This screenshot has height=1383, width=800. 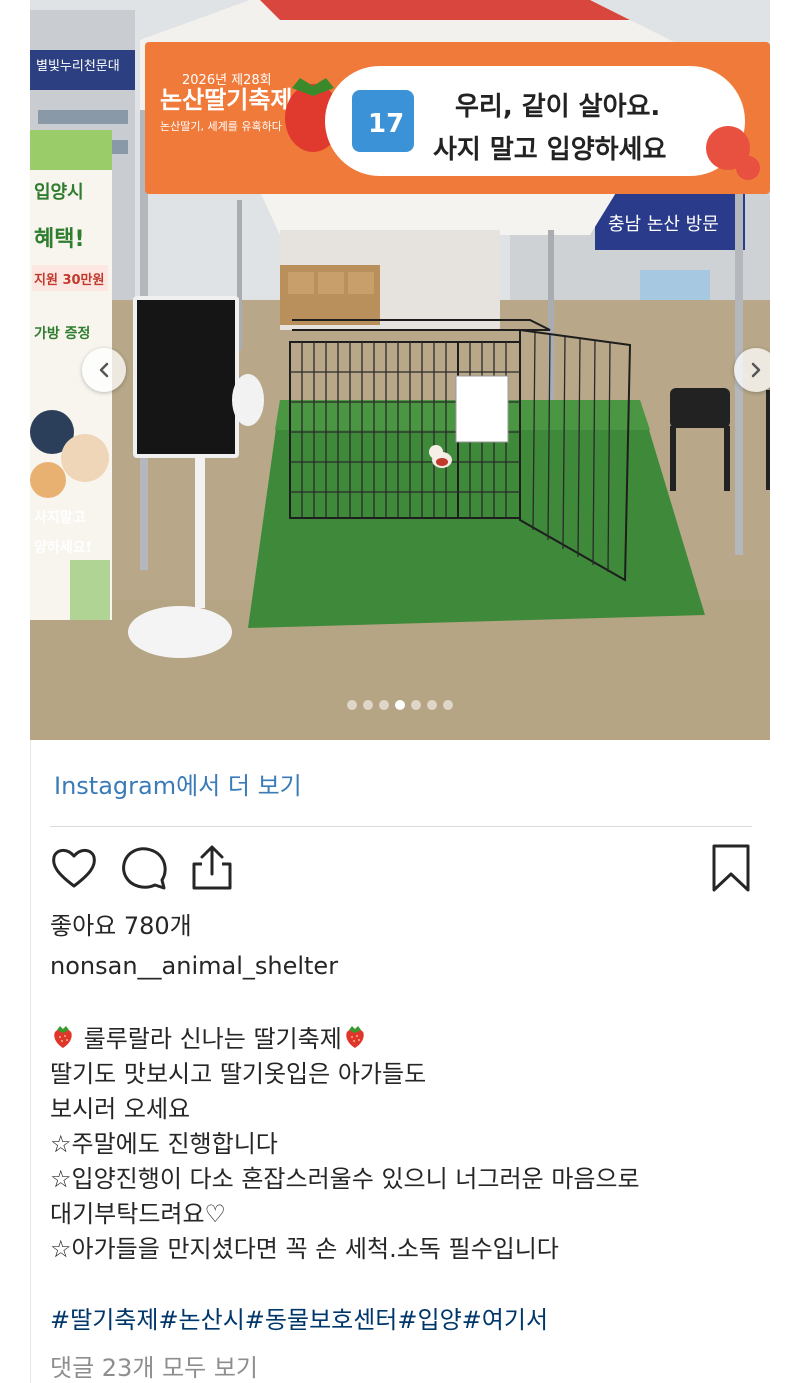 I want to click on caption-line-2: 딸기도 맛보시고 딸기옷입은 아가들도, so click(x=238, y=1074).